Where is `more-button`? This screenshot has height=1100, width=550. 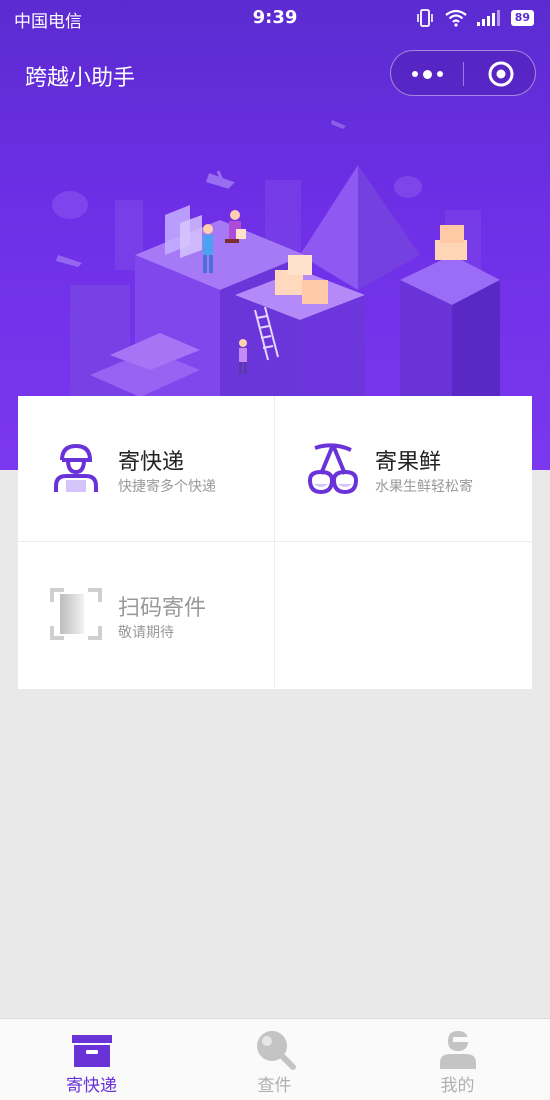
more-button is located at coordinates (427, 74).